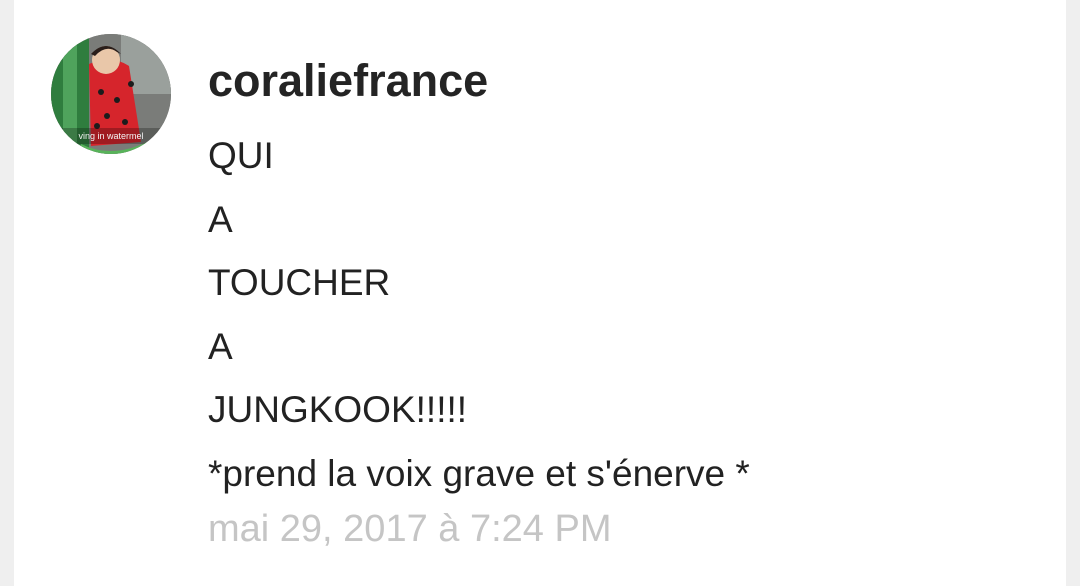 The height and width of the screenshot is (586, 1080). I want to click on message-line: QUI, so click(241, 155).